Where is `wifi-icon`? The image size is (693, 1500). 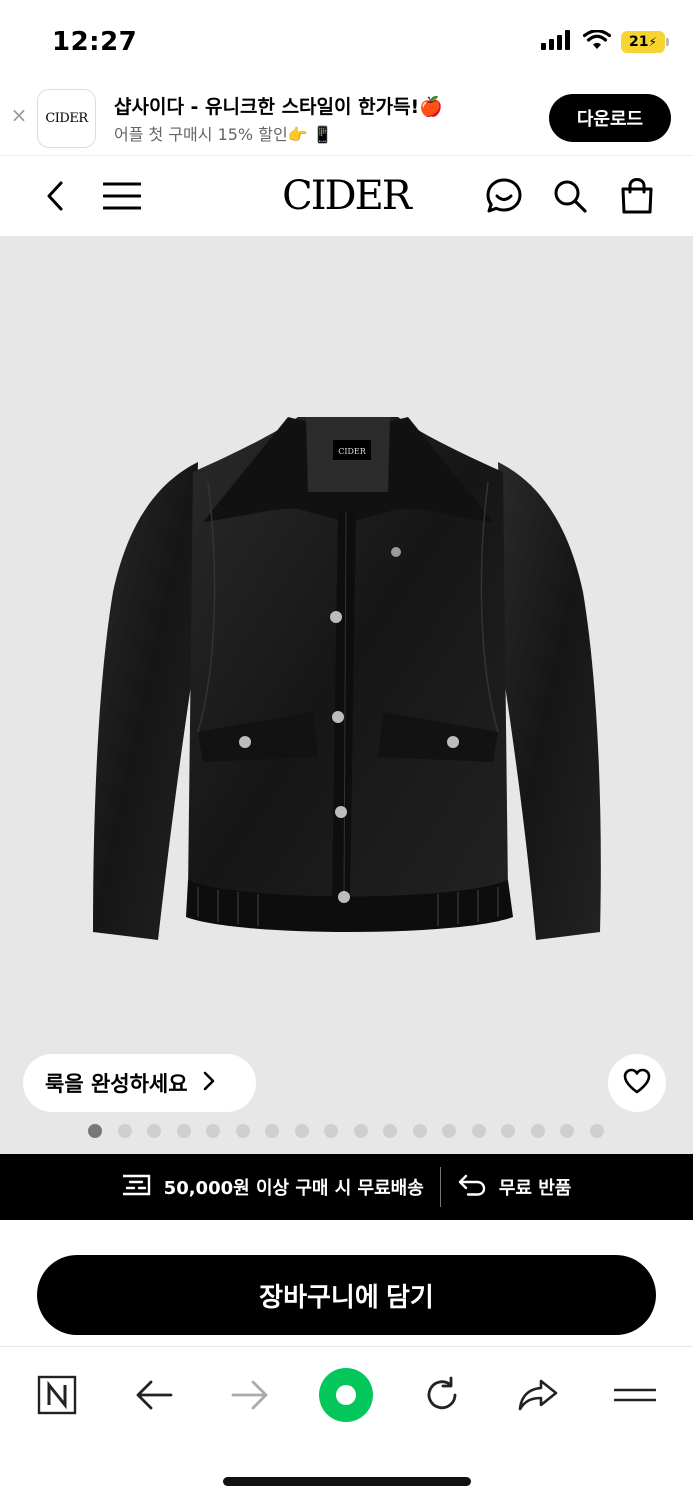
wifi-icon is located at coordinates (597, 41).